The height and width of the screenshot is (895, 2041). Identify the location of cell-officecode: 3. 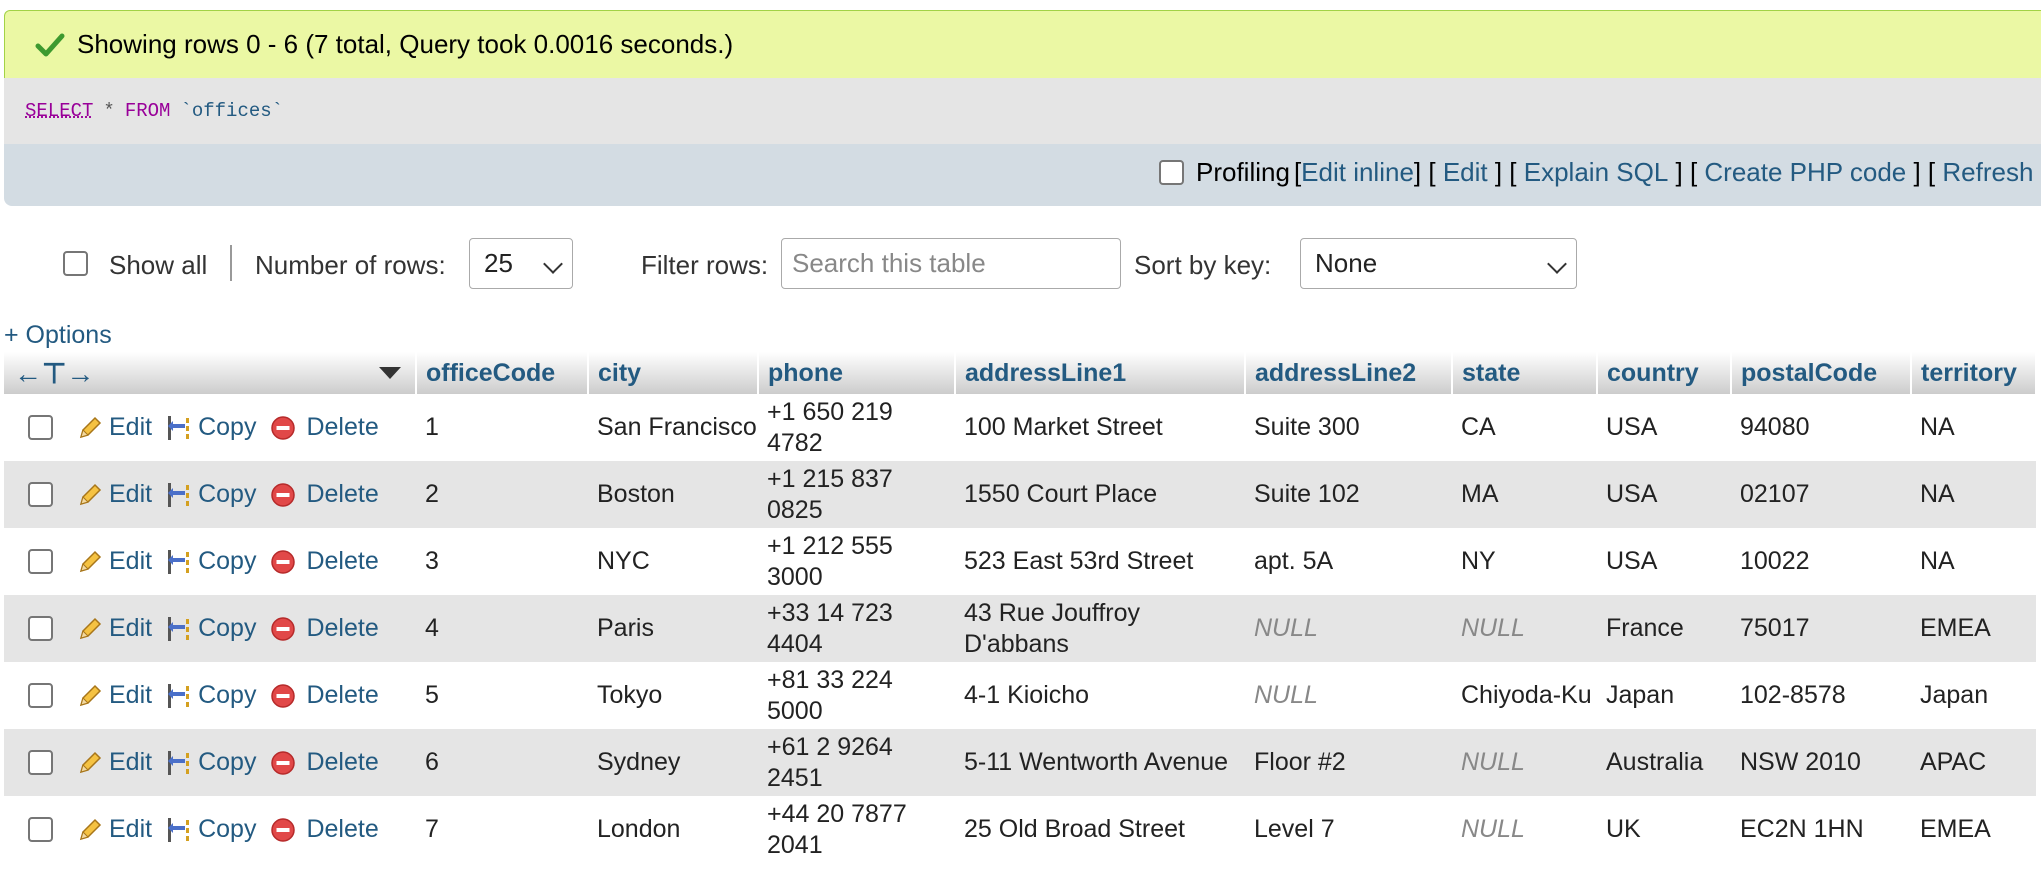
(502, 561).